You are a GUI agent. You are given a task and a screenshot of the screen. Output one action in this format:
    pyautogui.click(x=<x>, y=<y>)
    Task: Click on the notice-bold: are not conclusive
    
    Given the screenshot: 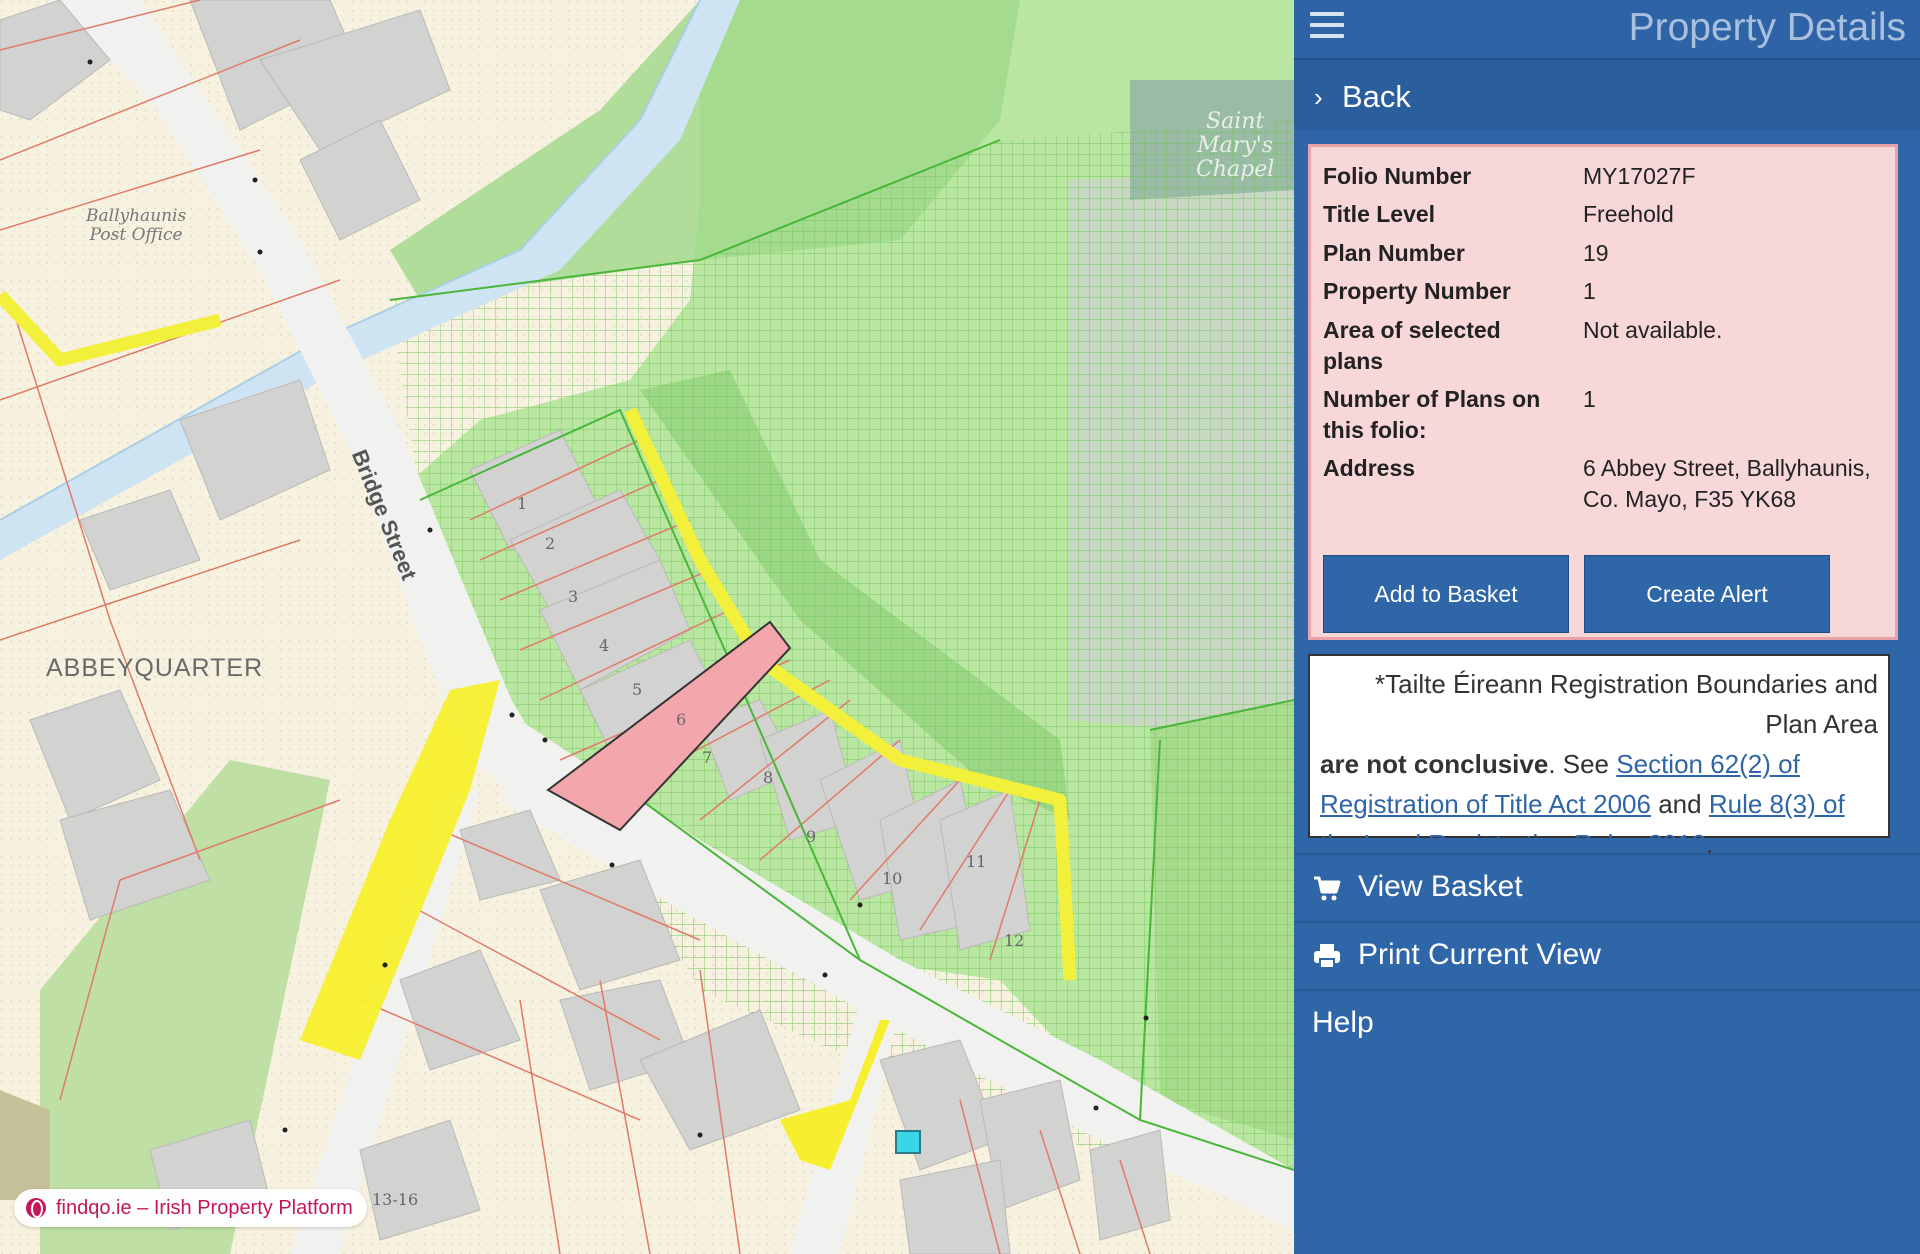 What is the action you would take?
    pyautogui.click(x=1434, y=764)
    